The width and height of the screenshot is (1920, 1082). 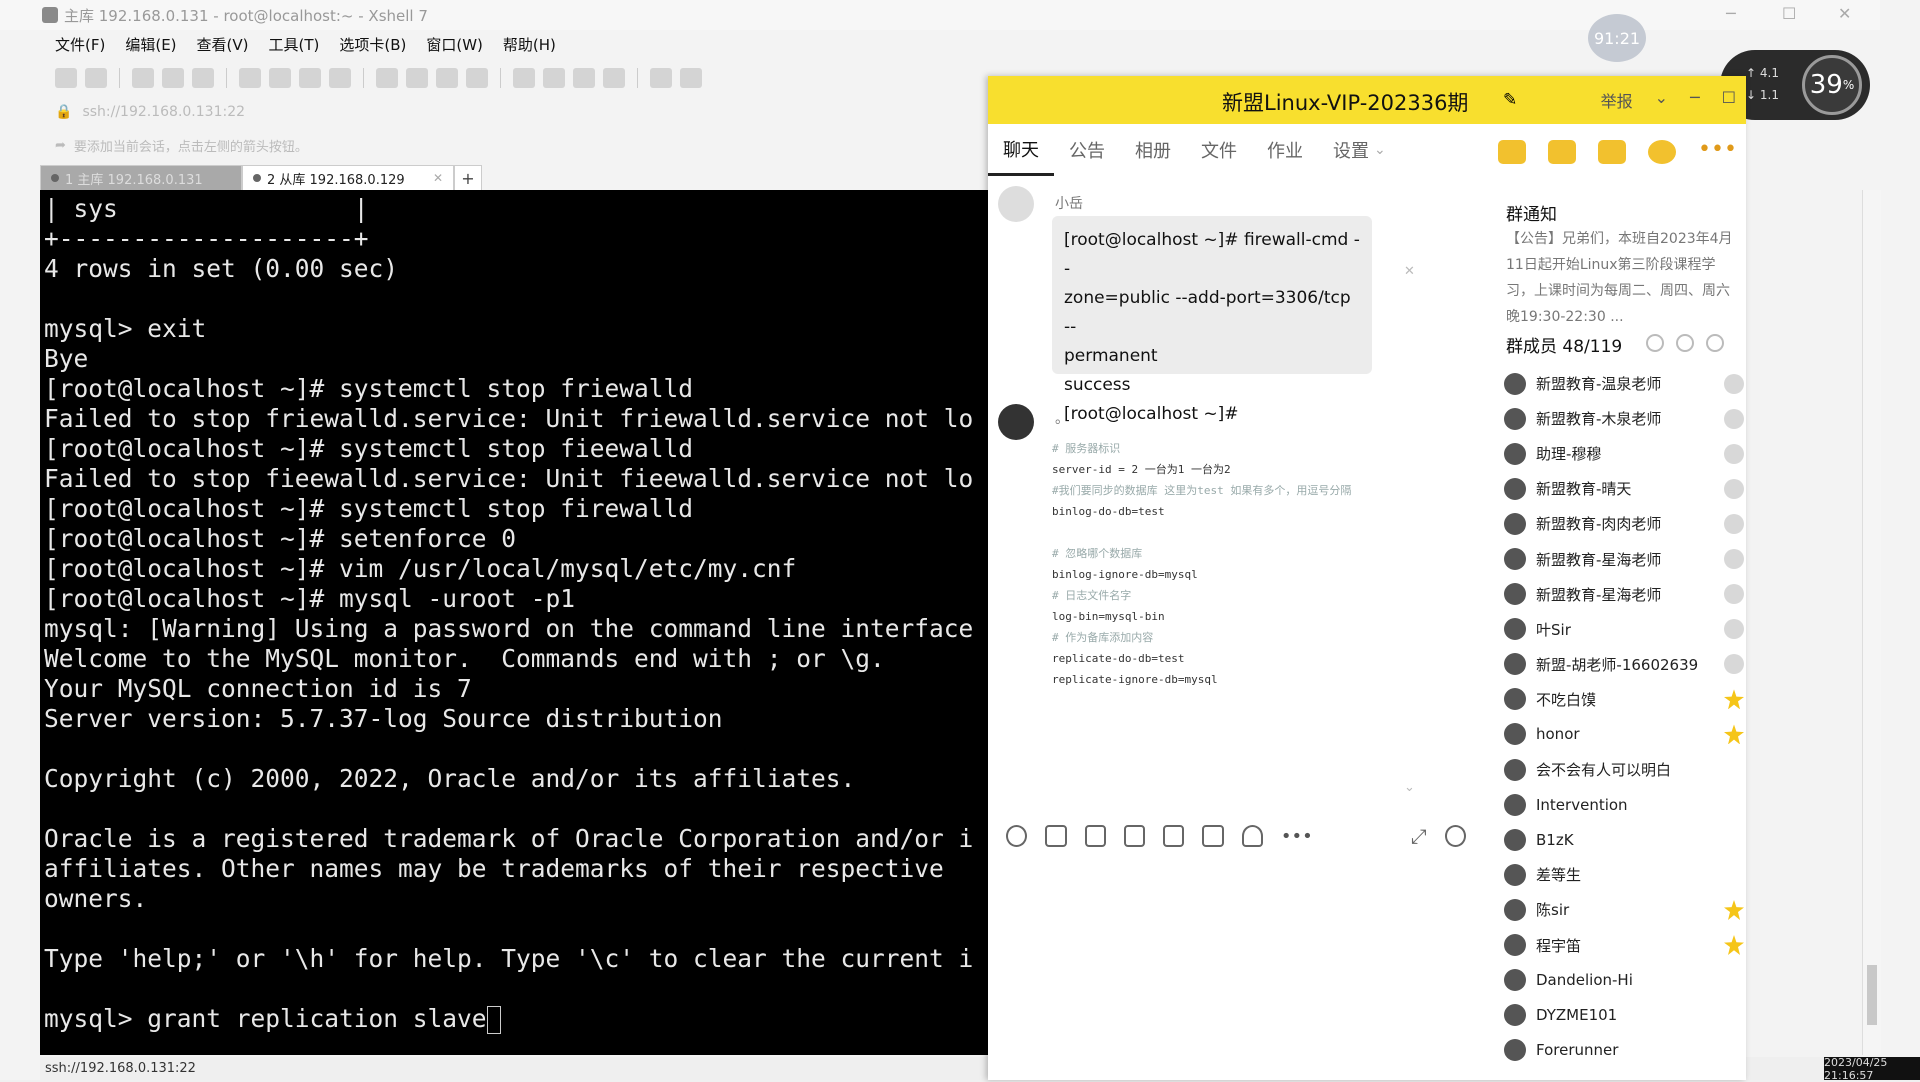 I want to click on add-tab-button: +, so click(x=468, y=177).